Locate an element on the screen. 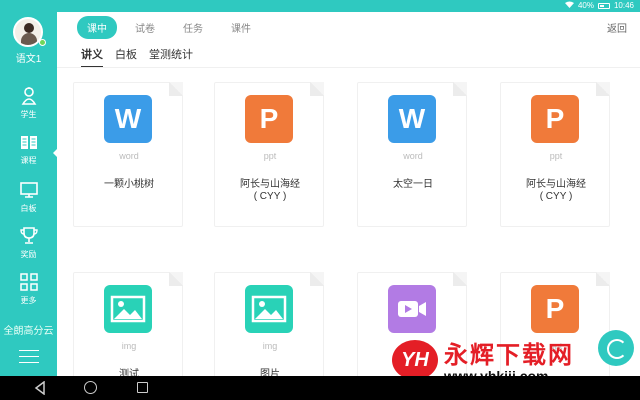  tab-in-class: 课中 is located at coordinates (97, 27).